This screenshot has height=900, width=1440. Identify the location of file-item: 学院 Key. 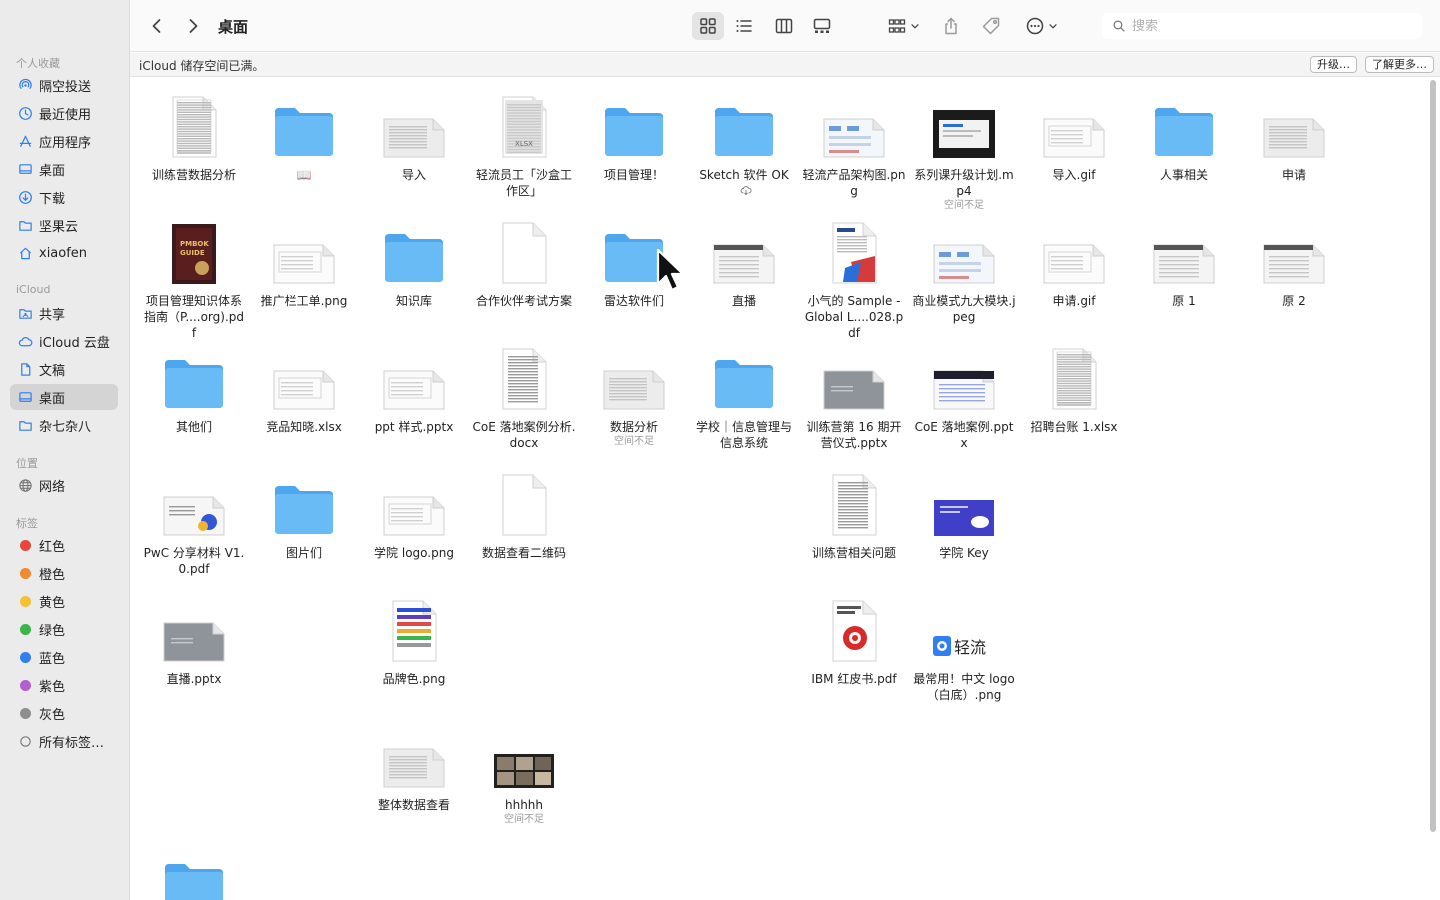
(964, 514).